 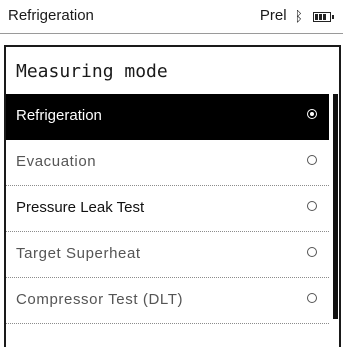 I want to click on scrollbar, so click(x=335, y=220).